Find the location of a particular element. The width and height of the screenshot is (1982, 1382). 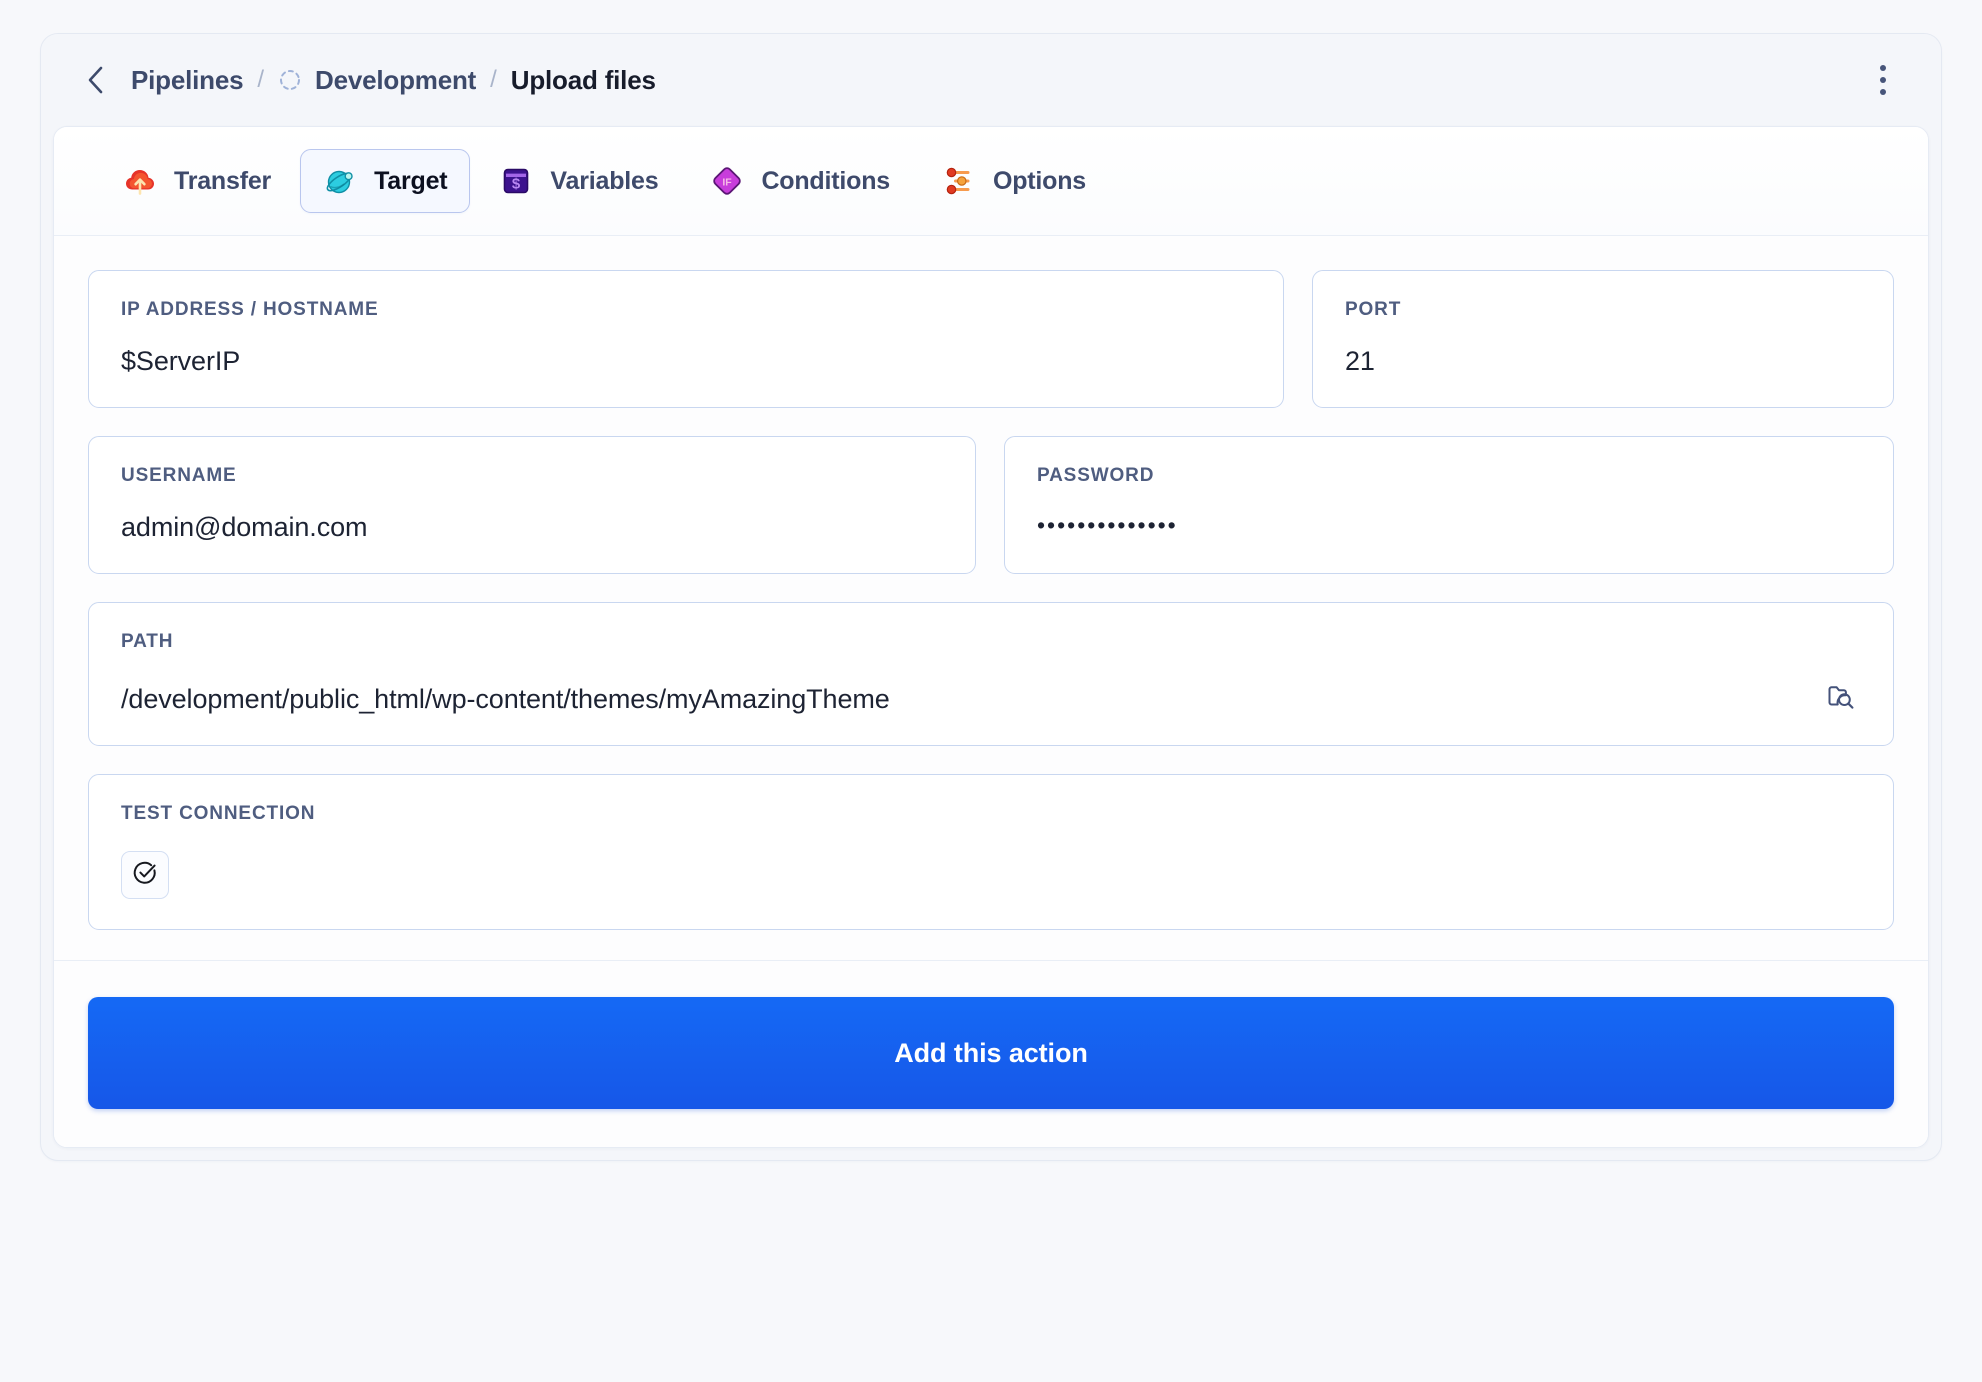

check-circle-icon is located at coordinates (145, 875).